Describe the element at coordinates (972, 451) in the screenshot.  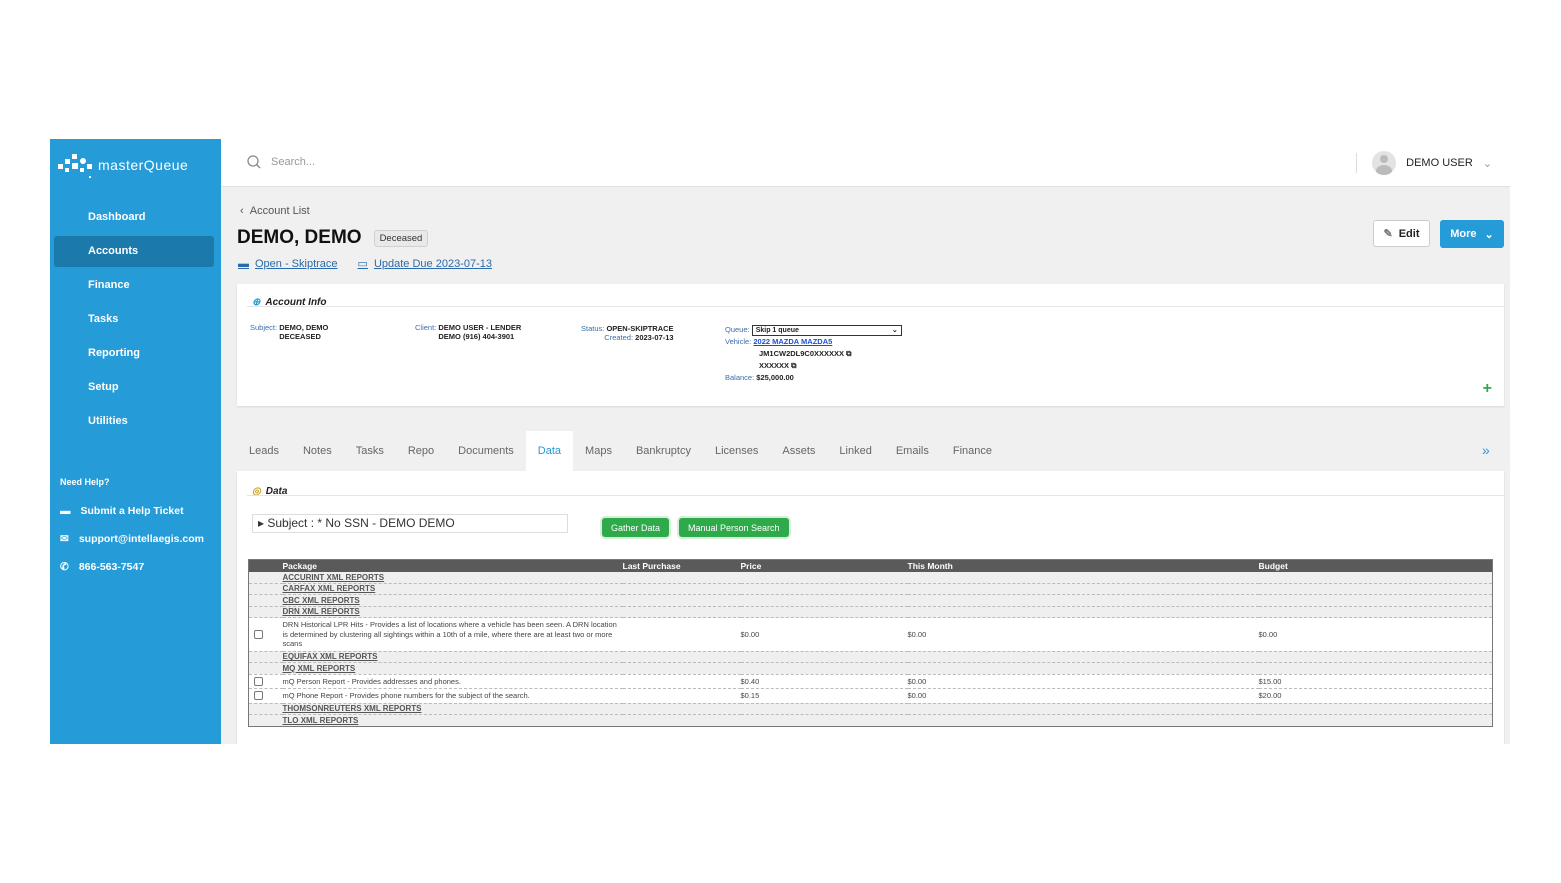
I see `tab-finance: Finance` at that location.